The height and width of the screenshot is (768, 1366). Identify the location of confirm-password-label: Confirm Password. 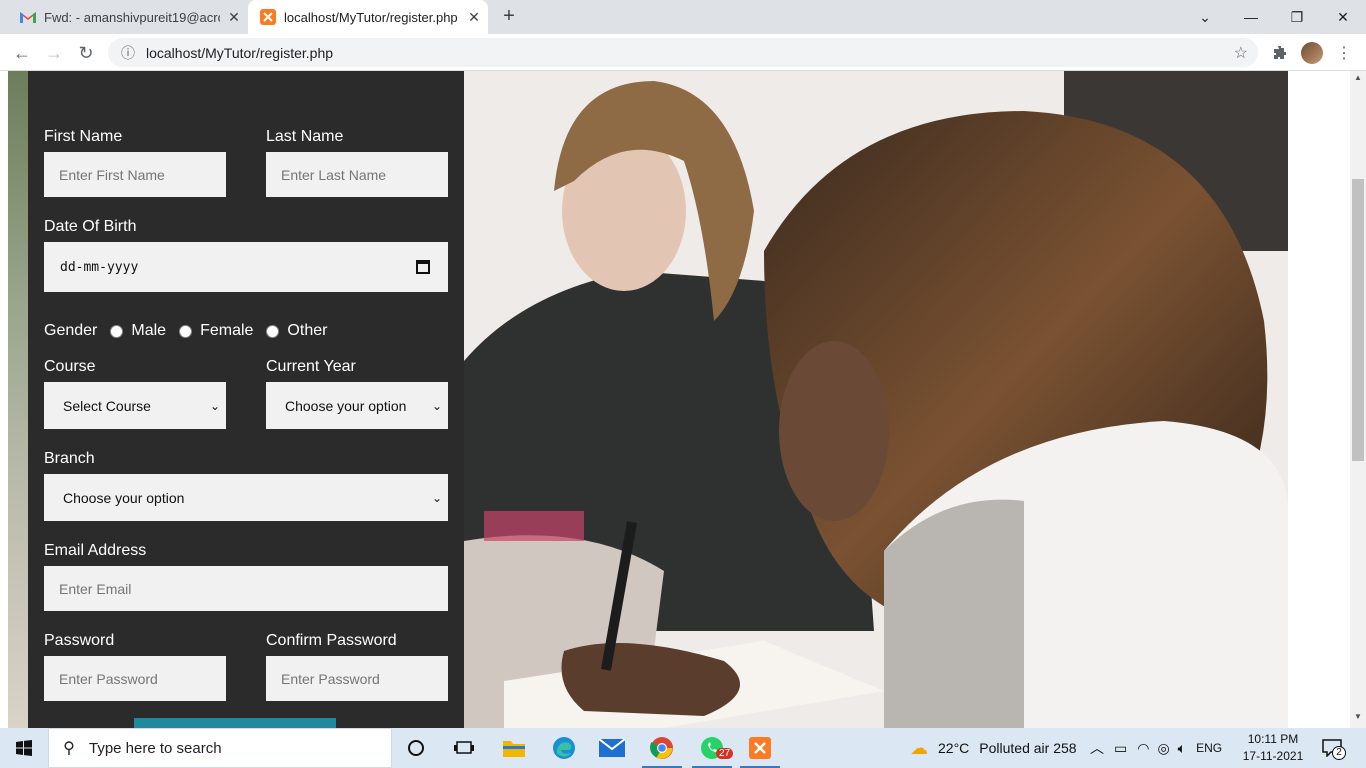
(331, 640).